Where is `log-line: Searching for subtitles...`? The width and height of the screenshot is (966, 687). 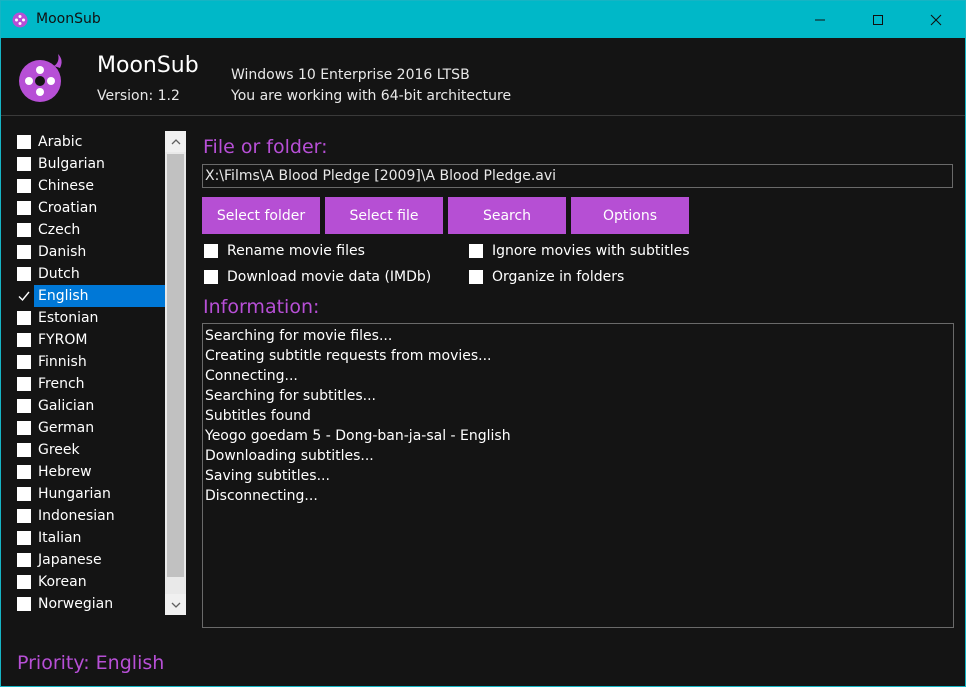 log-line: Searching for subtitles... is located at coordinates (290, 396).